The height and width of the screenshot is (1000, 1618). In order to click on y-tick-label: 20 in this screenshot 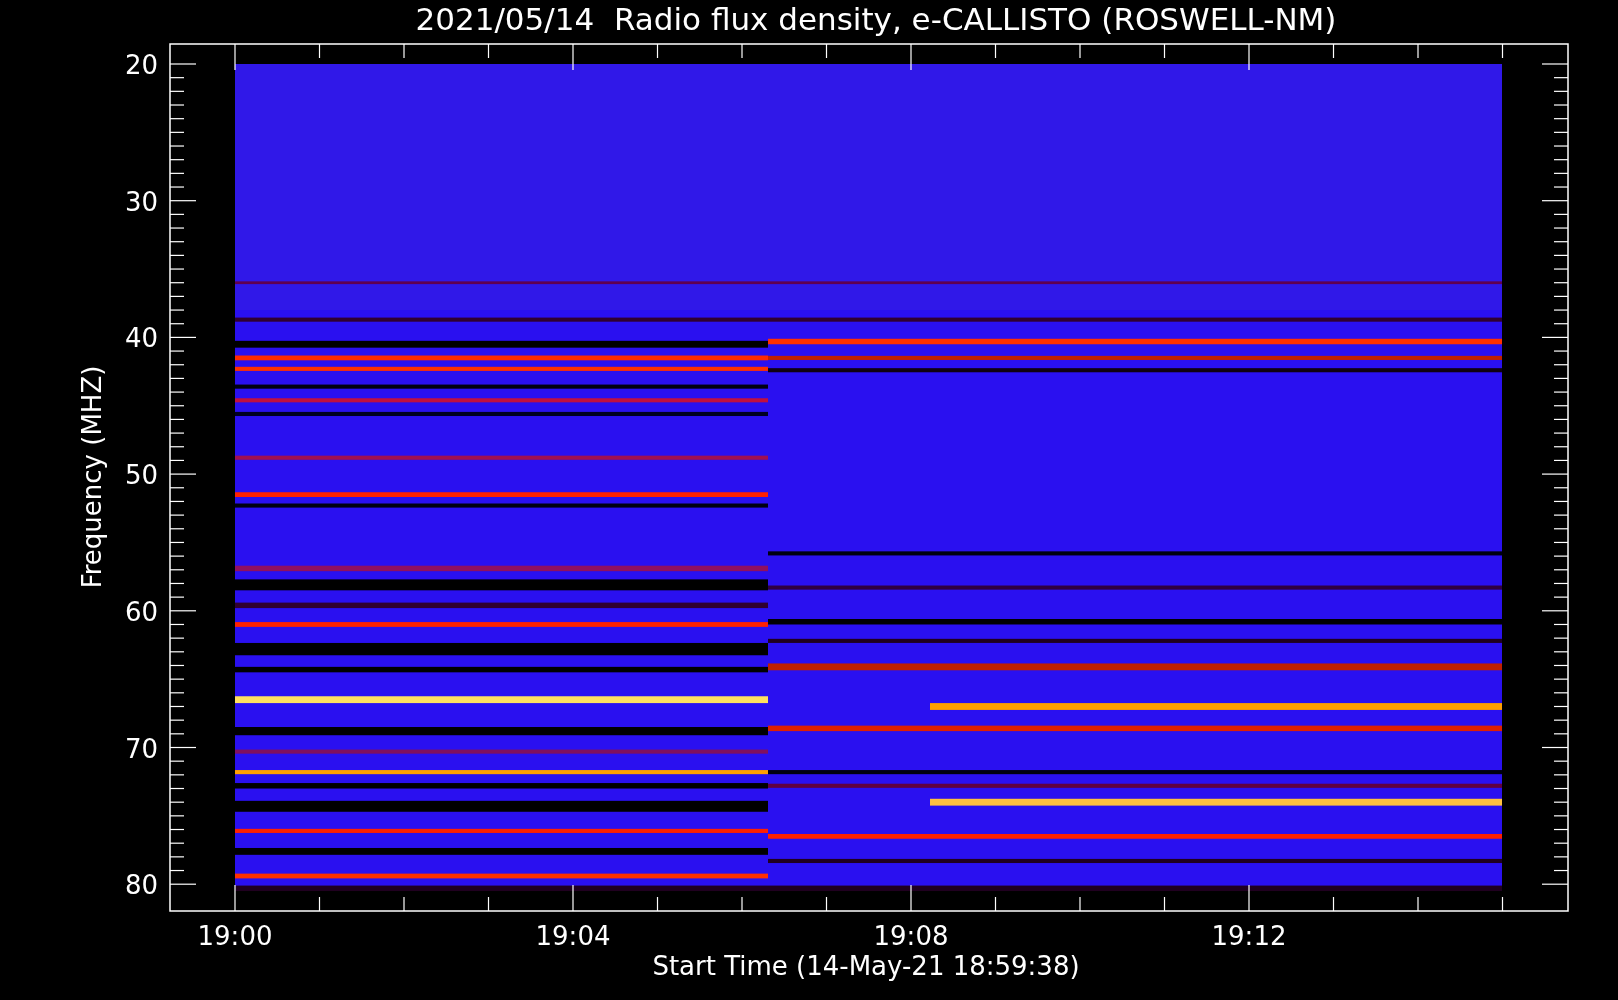, I will do `click(141, 65)`.